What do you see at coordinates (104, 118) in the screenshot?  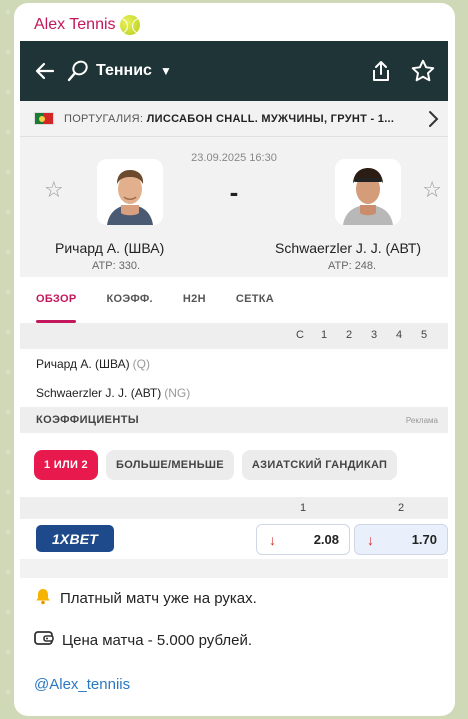 I see `tournament-country: ПОРТУГАЛИЯ:` at bounding box center [104, 118].